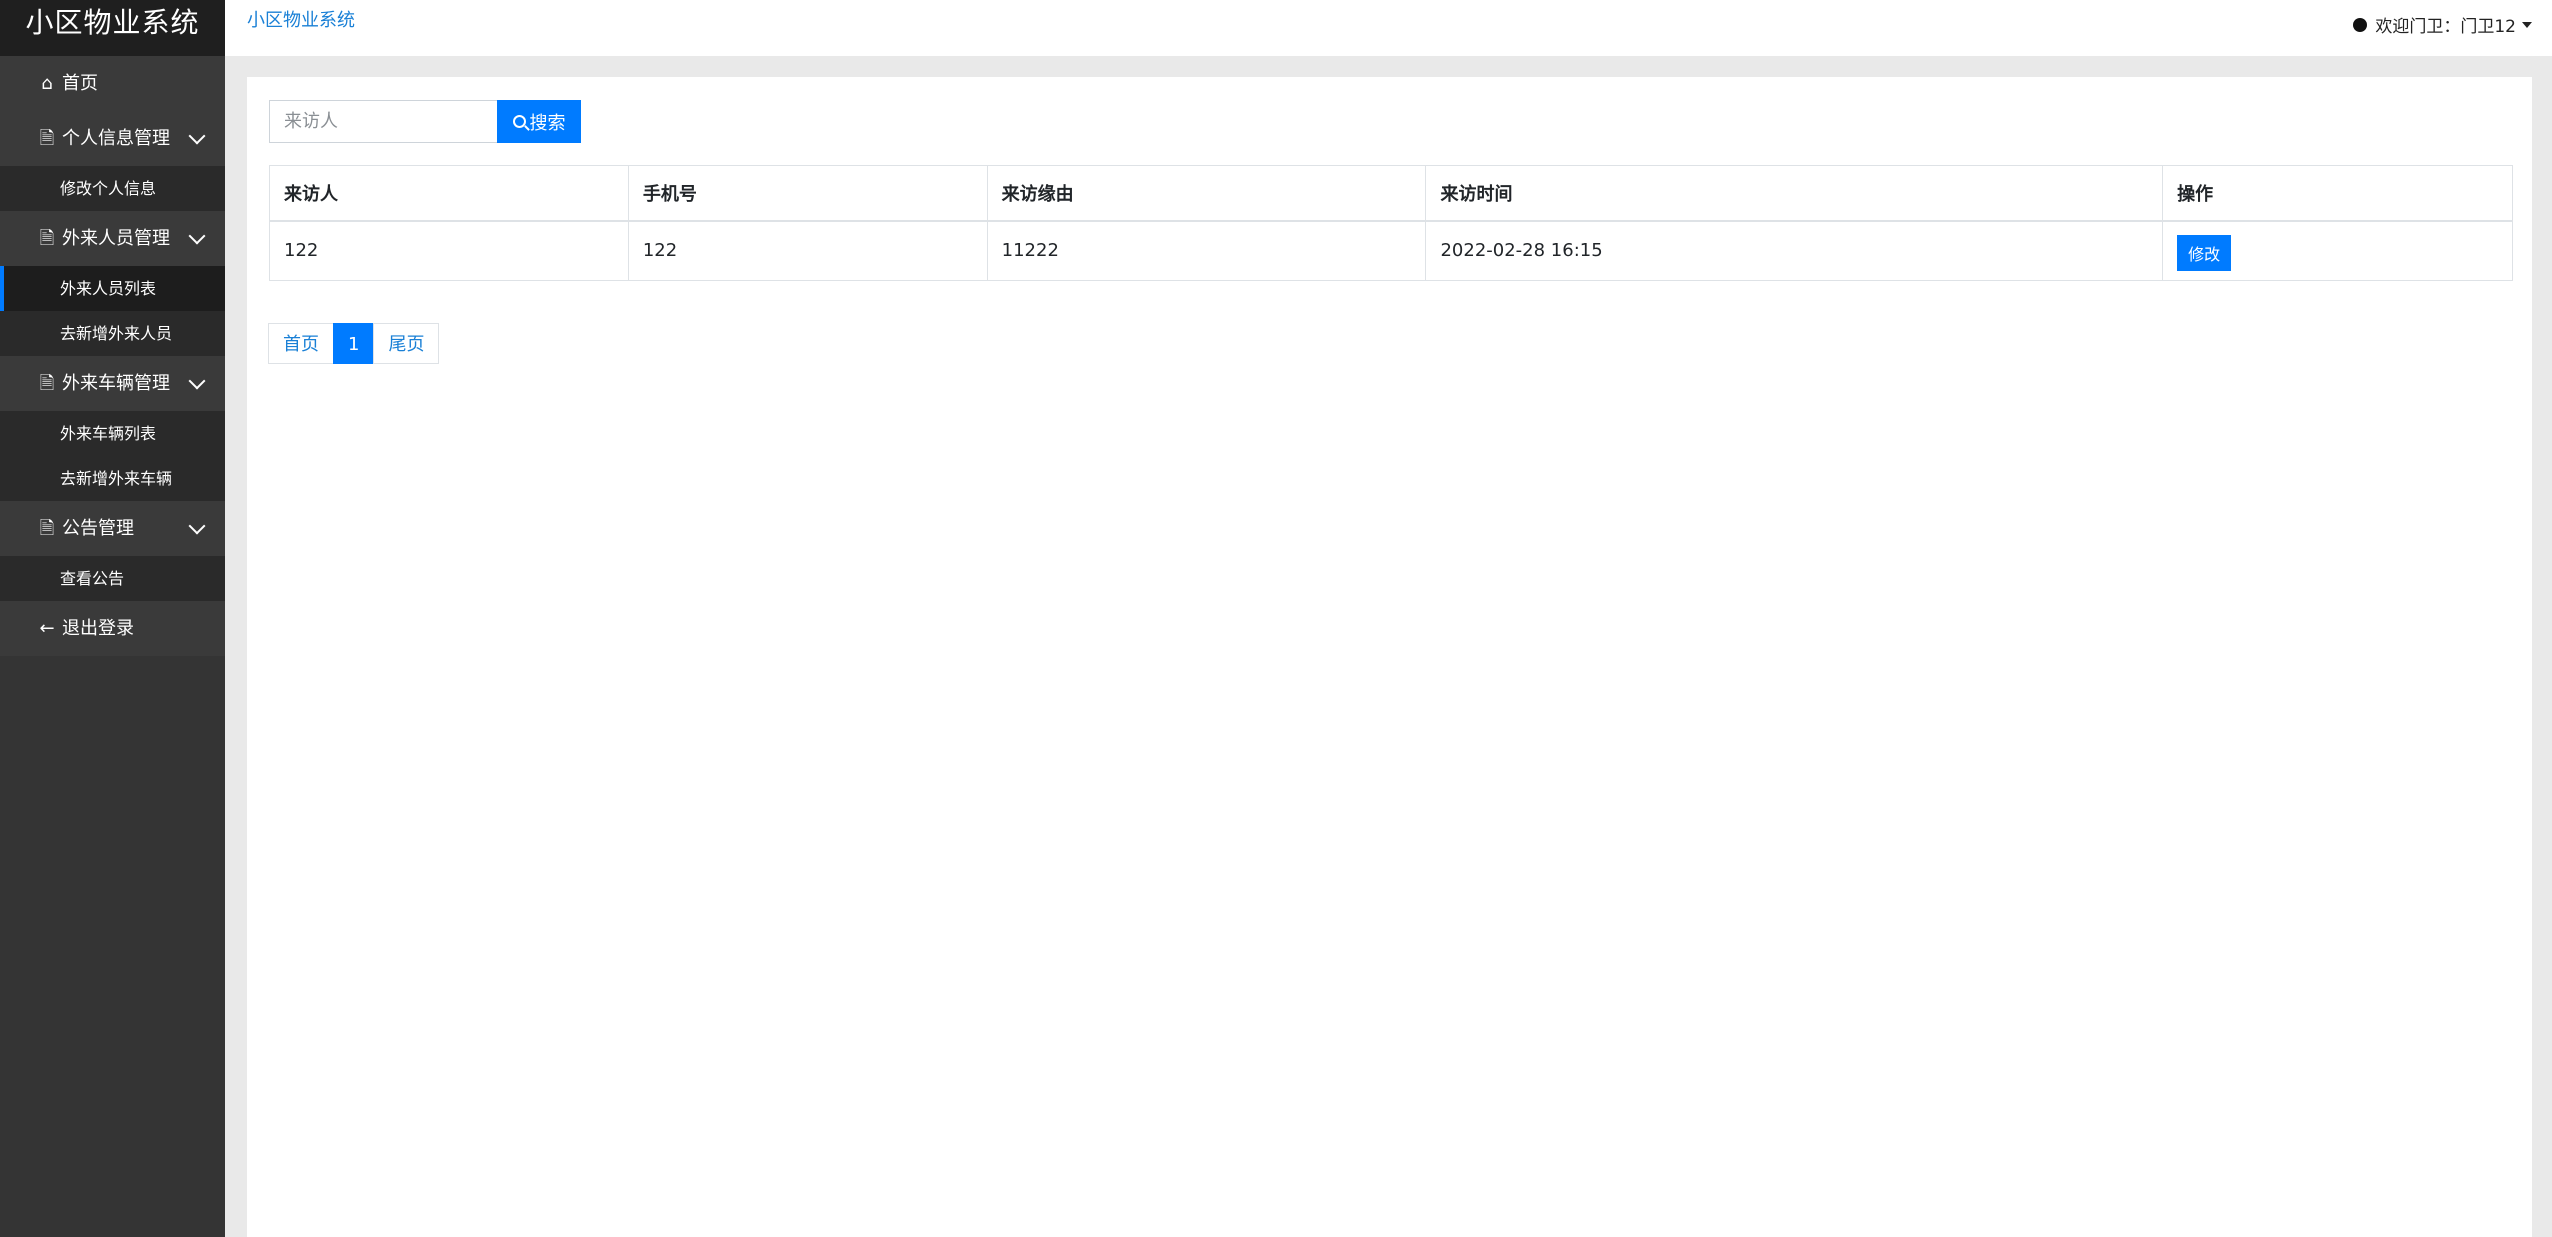 The image size is (2552, 1237). I want to click on search-button-label: 搜索, so click(547, 123).